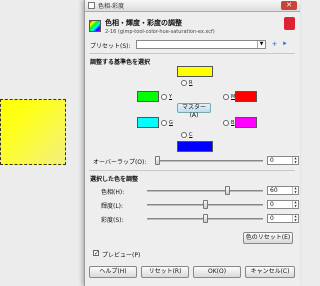 This screenshot has height=286, width=320. What do you see at coordinates (195, 146) in the screenshot?
I see `blue-swatch` at bounding box center [195, 146].